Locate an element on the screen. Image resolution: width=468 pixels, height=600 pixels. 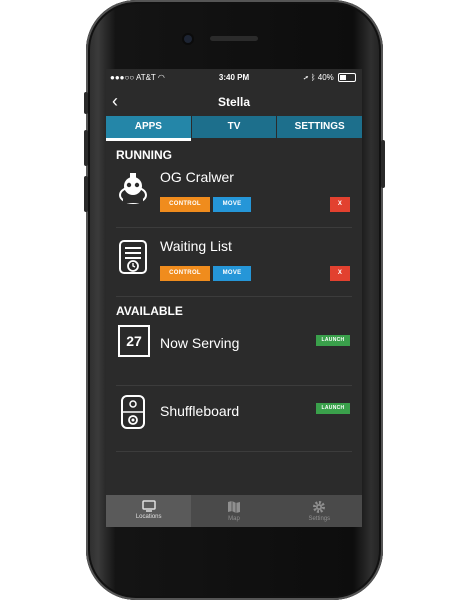
tv-icon is located at coordinates (148, 506).